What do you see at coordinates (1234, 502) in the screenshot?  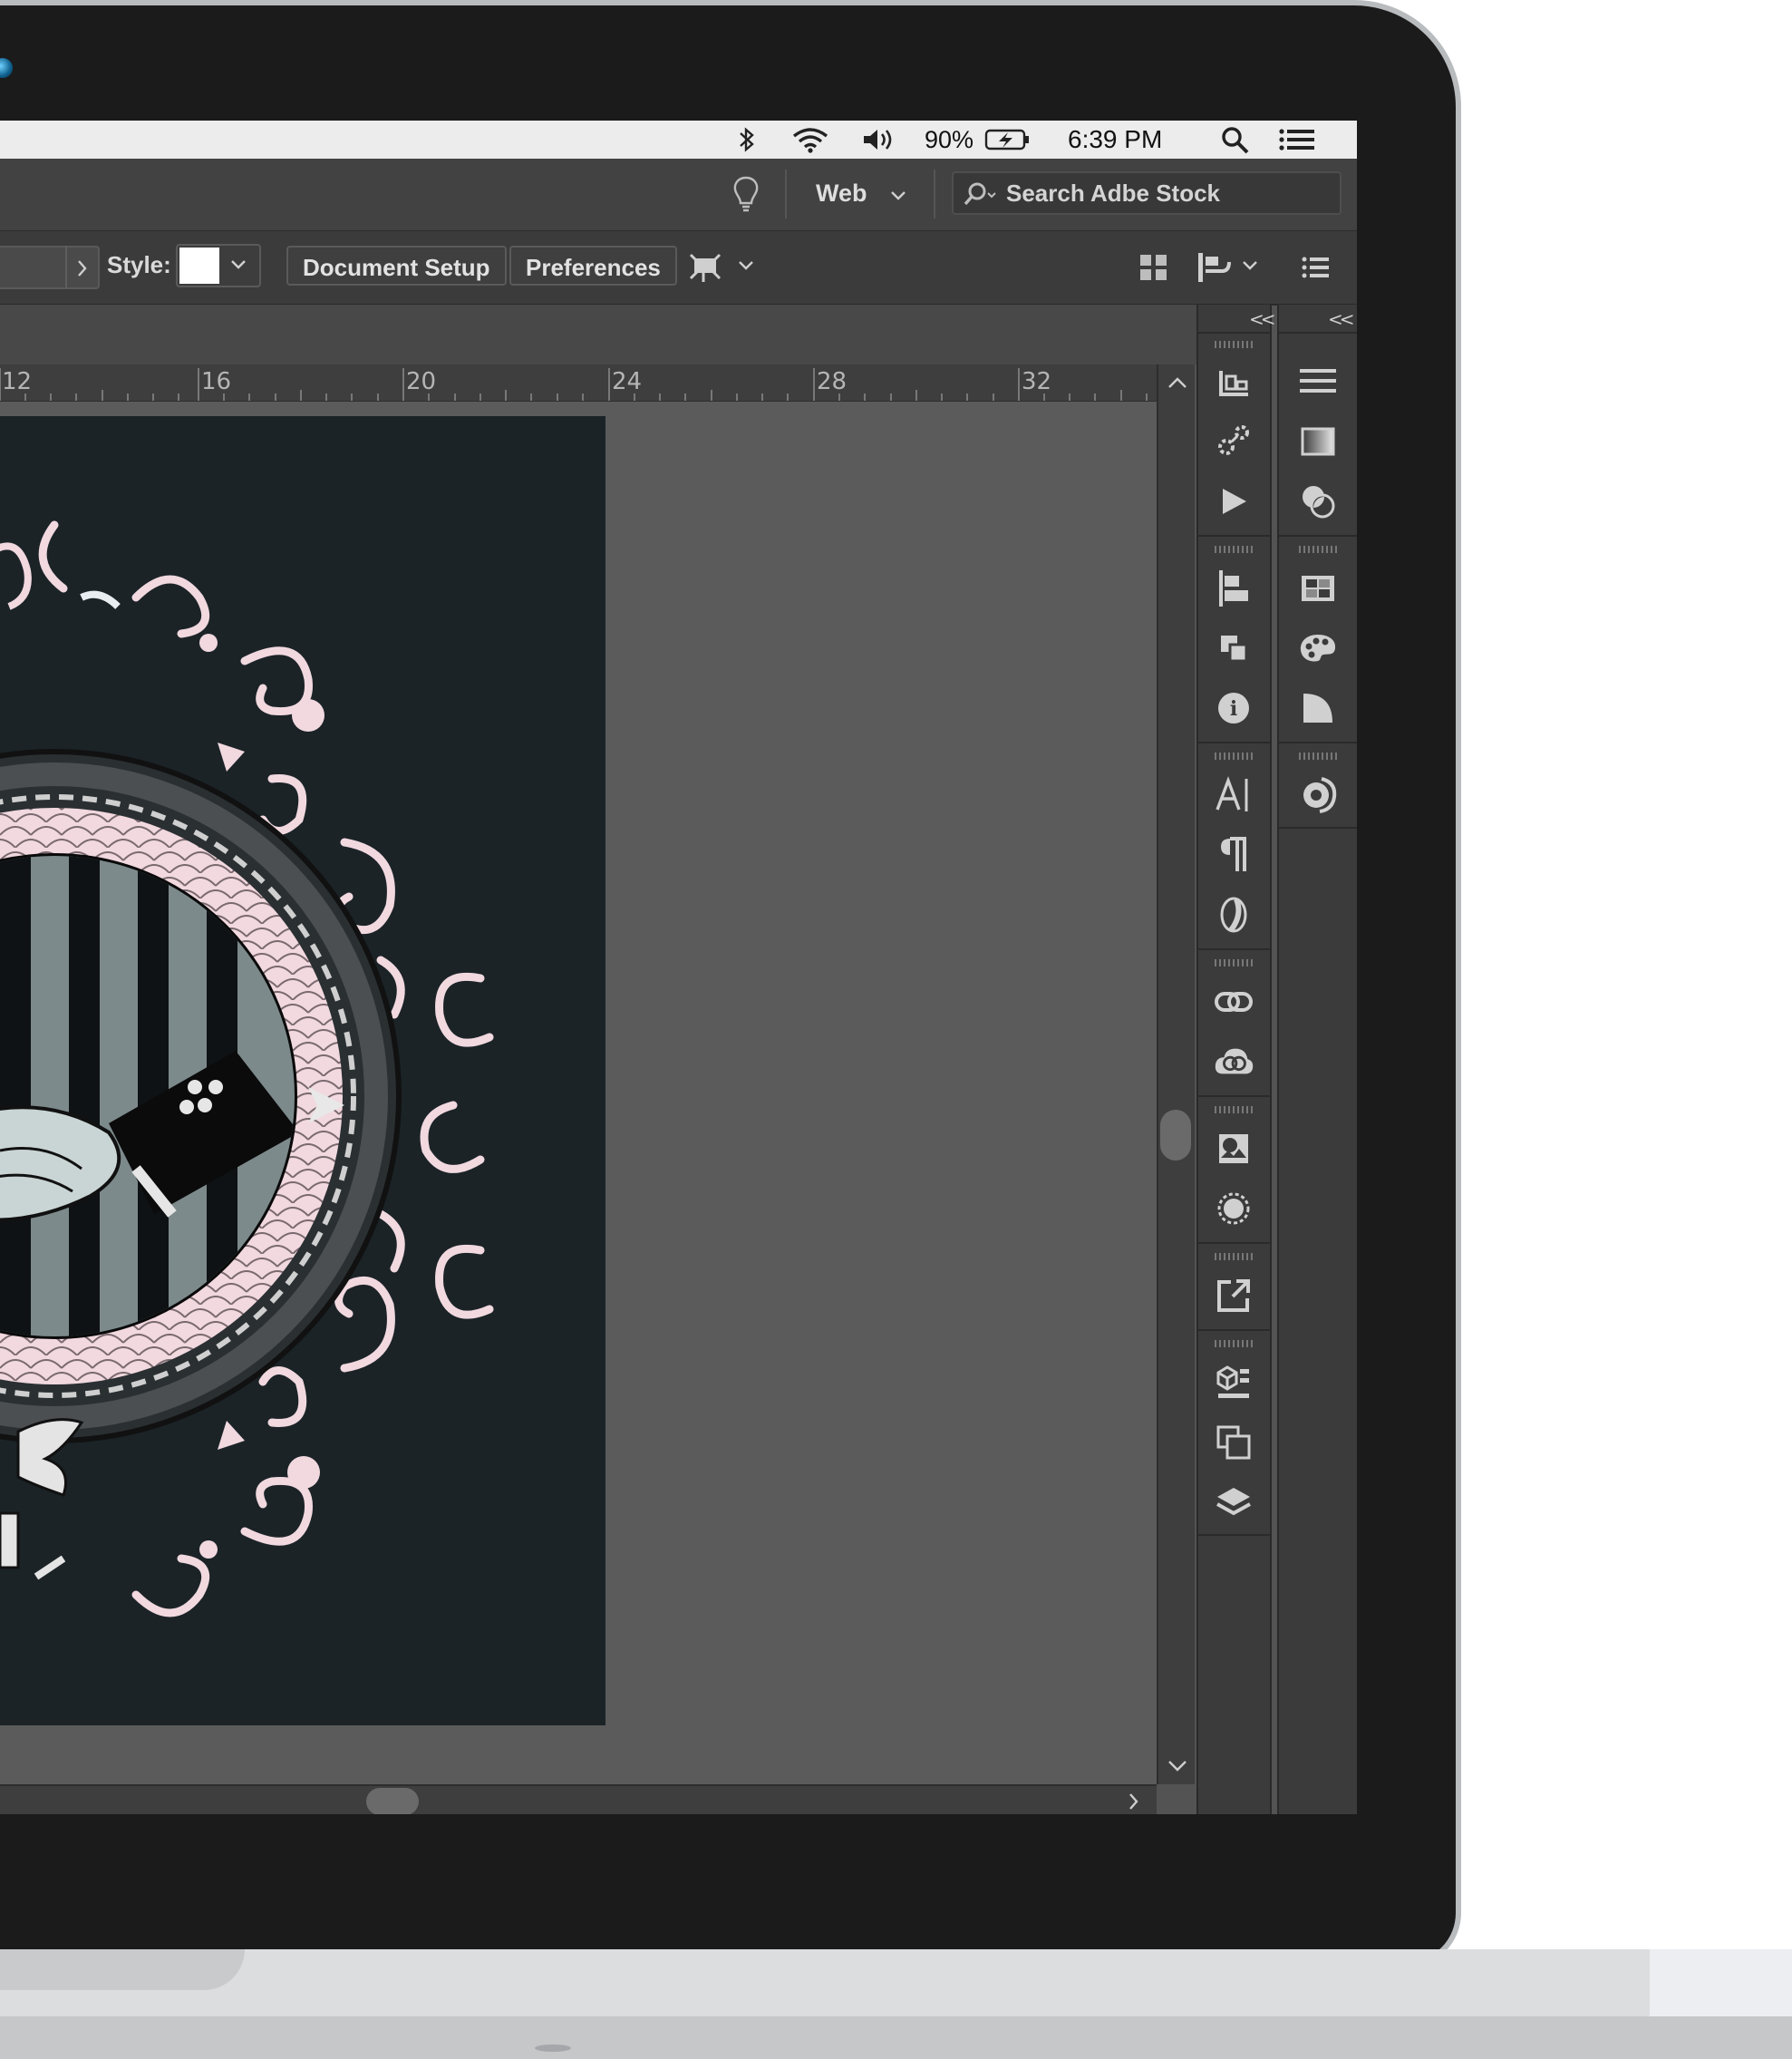 I see `actions-icon` at bounding box center [1234, 502].